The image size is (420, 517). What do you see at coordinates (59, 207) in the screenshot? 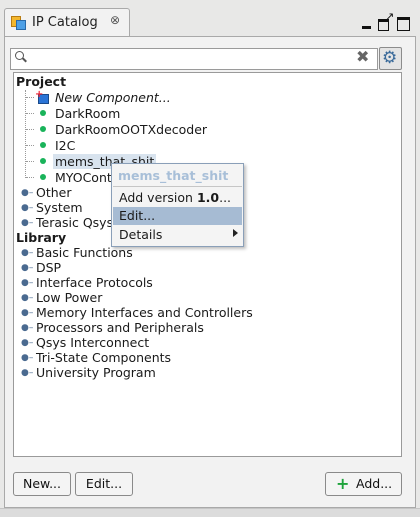
I see `tree-group-system: System` at bounding box center [59, 207].